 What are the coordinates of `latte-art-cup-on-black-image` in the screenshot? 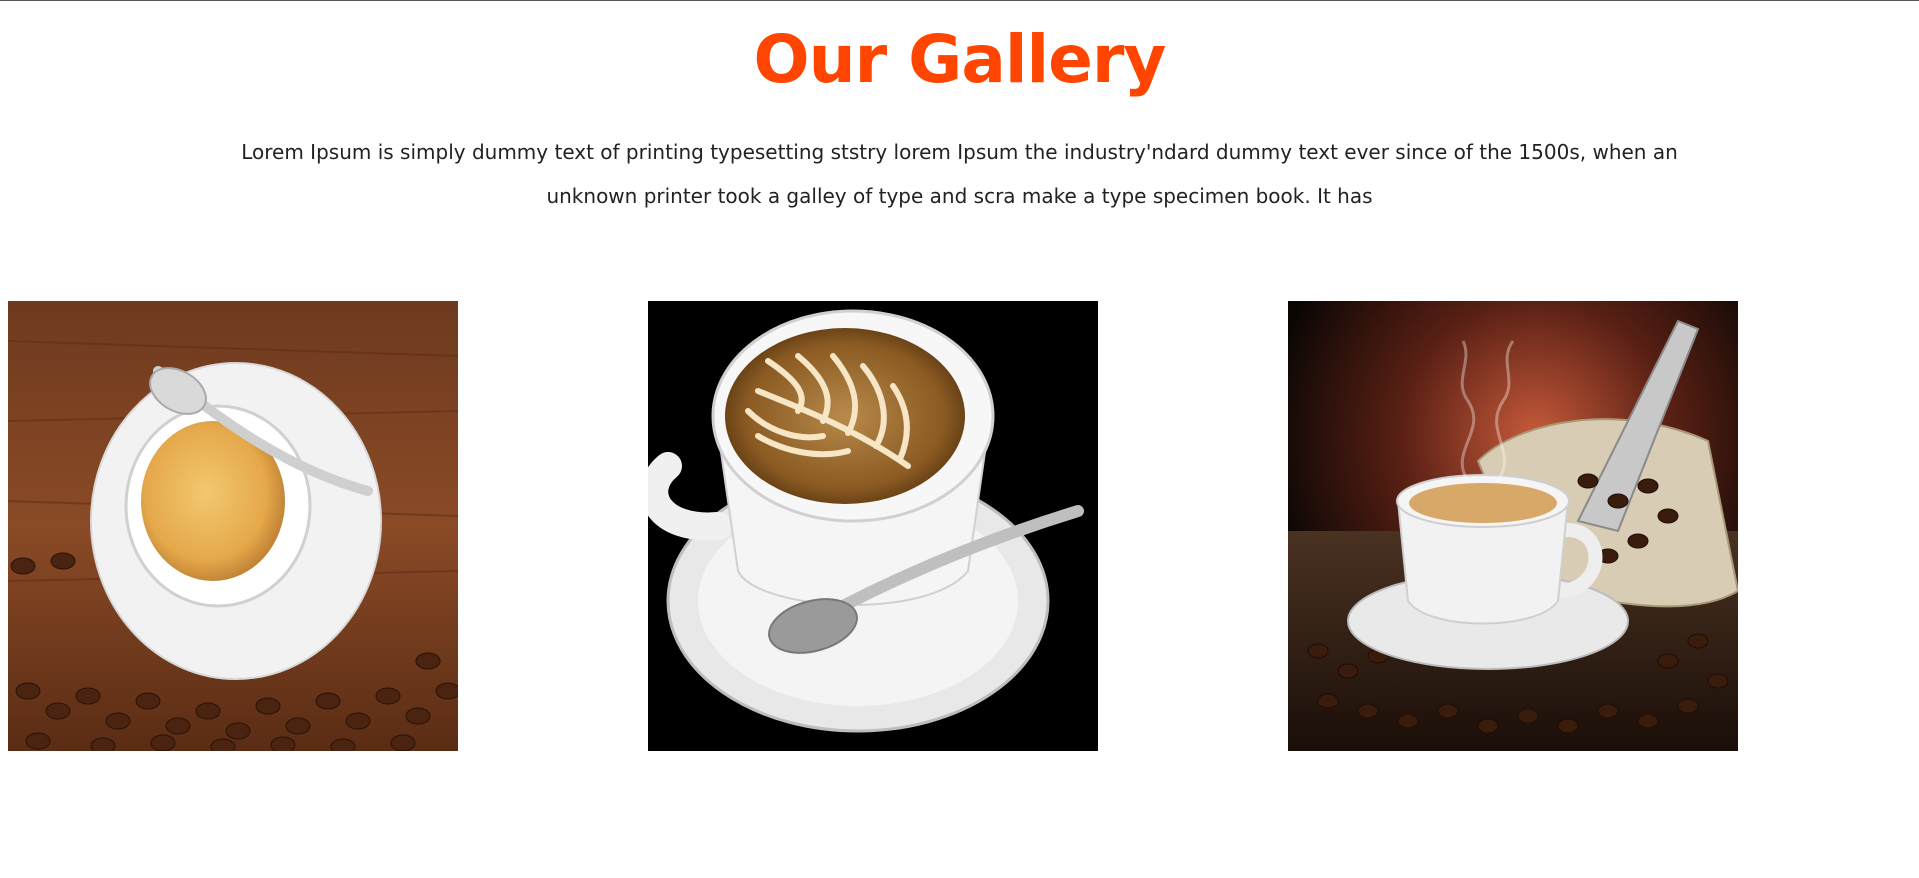 It's located at (873, 526).